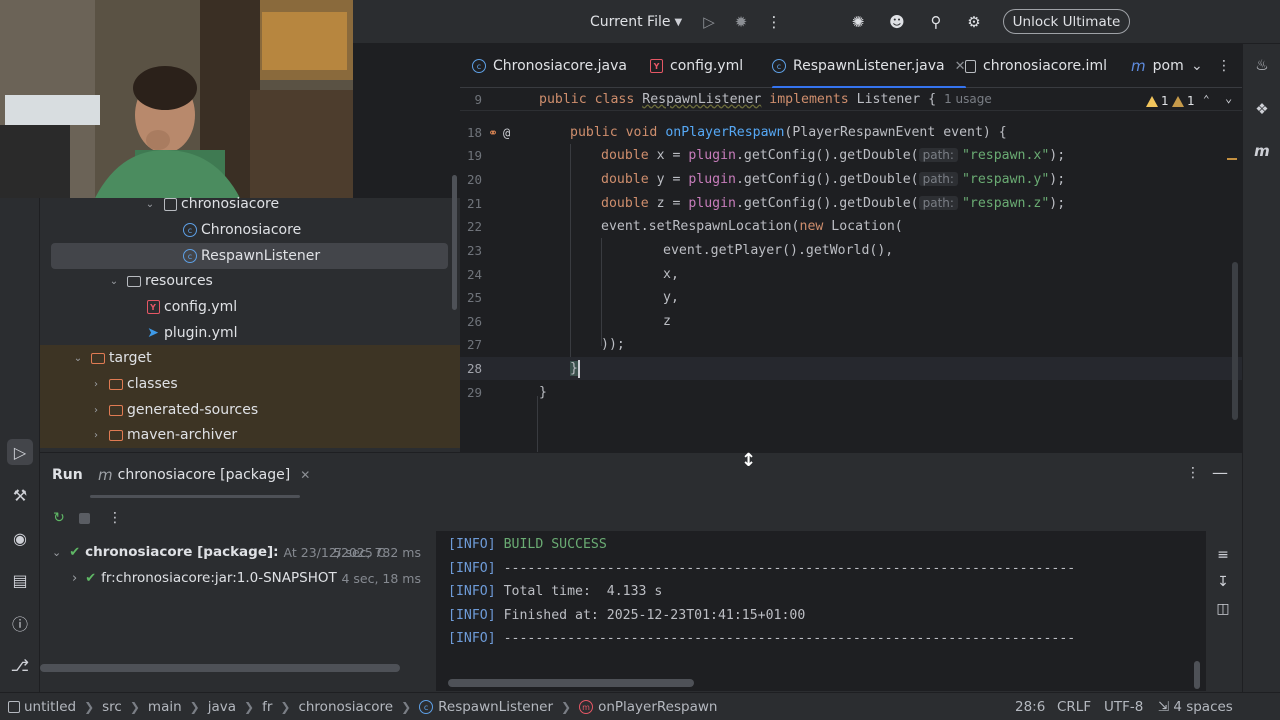  Describe the element at coordinates (245, 333) in the screenshot. I see `tree-item-plugin-yml: ➤ plugin.yml` at that location.